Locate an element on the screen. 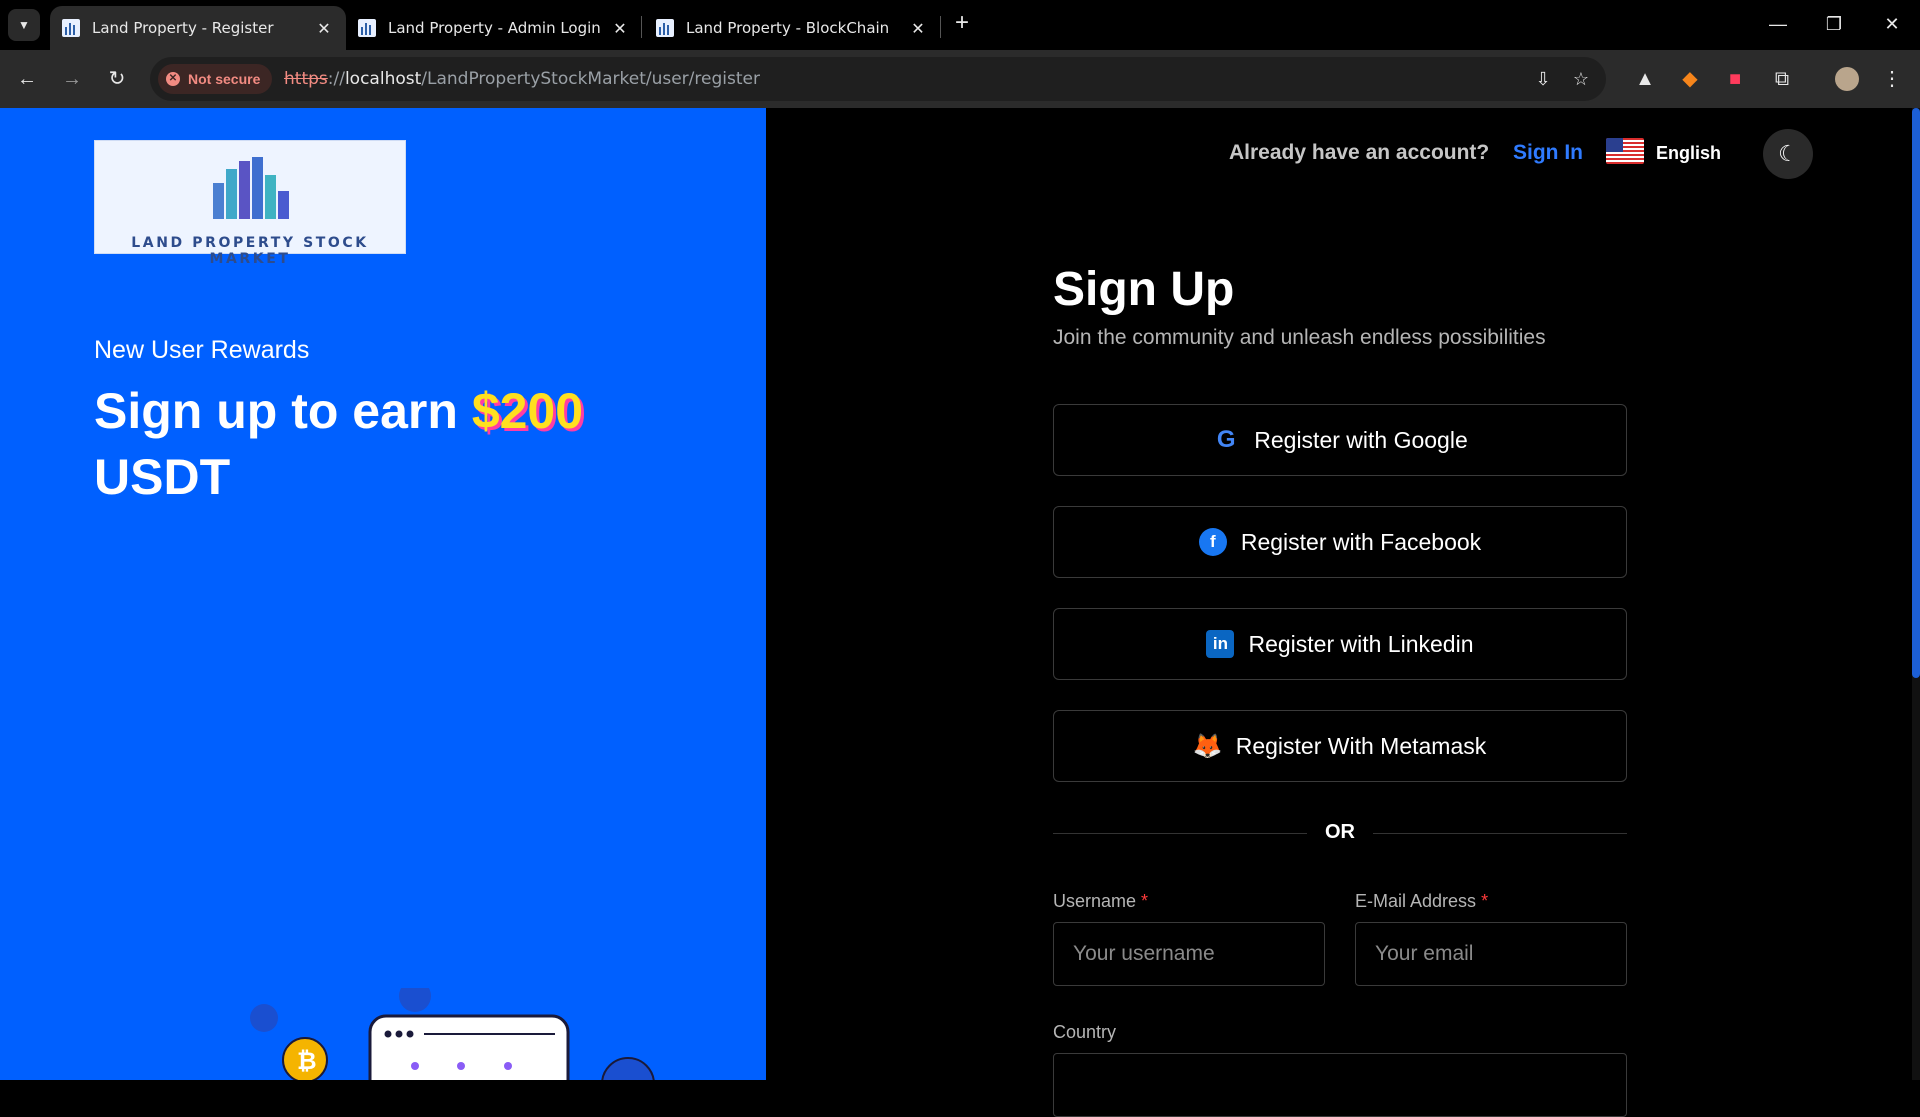  scrollbar-thumb is located at coordinates (1916, 393).